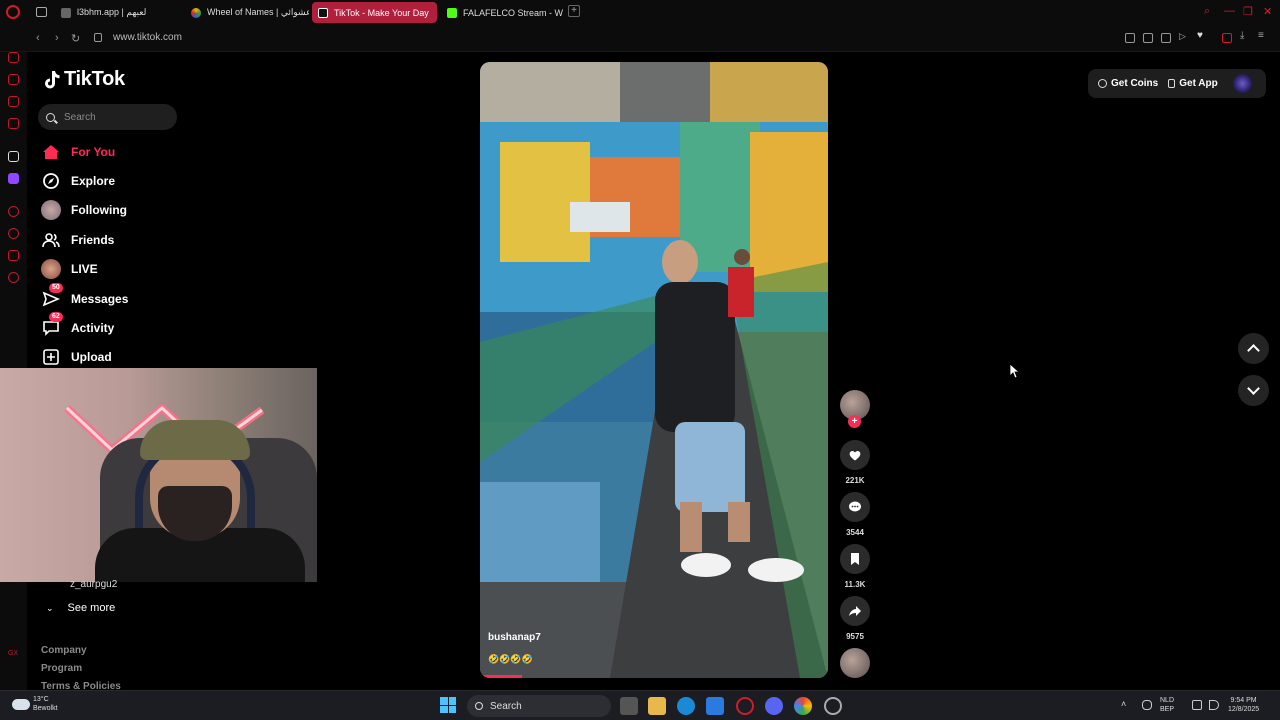 The width and height of the screenshot is (1280, 720). I want to click on forward-button: ›, so click(57, 38).